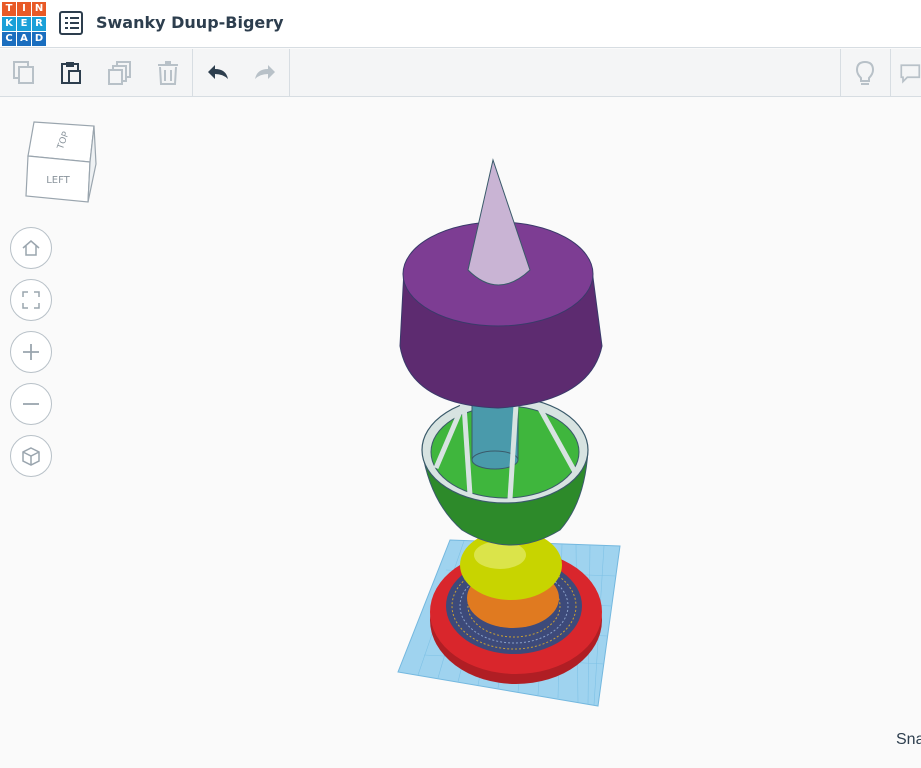 This screenshot has height=768, width=921. I want to click on redo-icon, so click(265, 73).